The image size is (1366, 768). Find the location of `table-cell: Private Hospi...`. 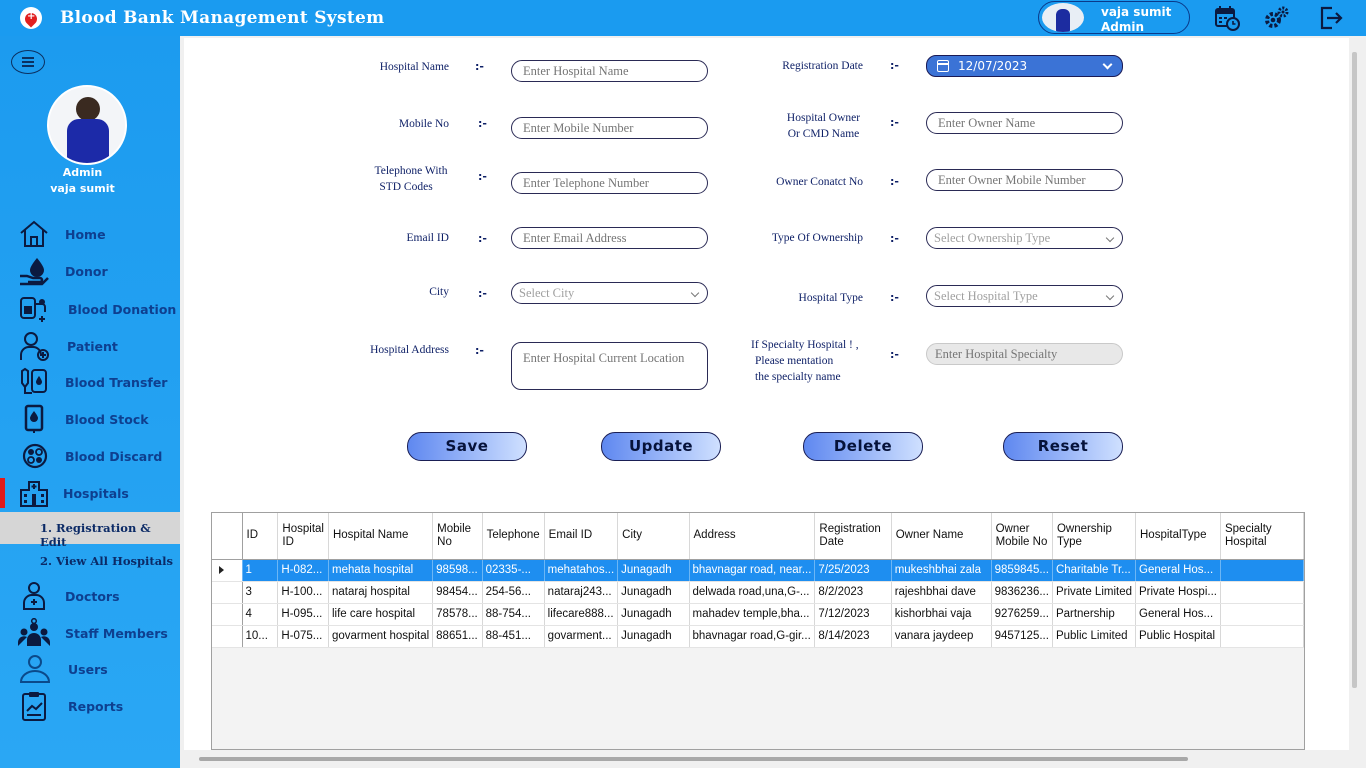

table-cell: Private Hospi... is located at coordinates (1178, 592).